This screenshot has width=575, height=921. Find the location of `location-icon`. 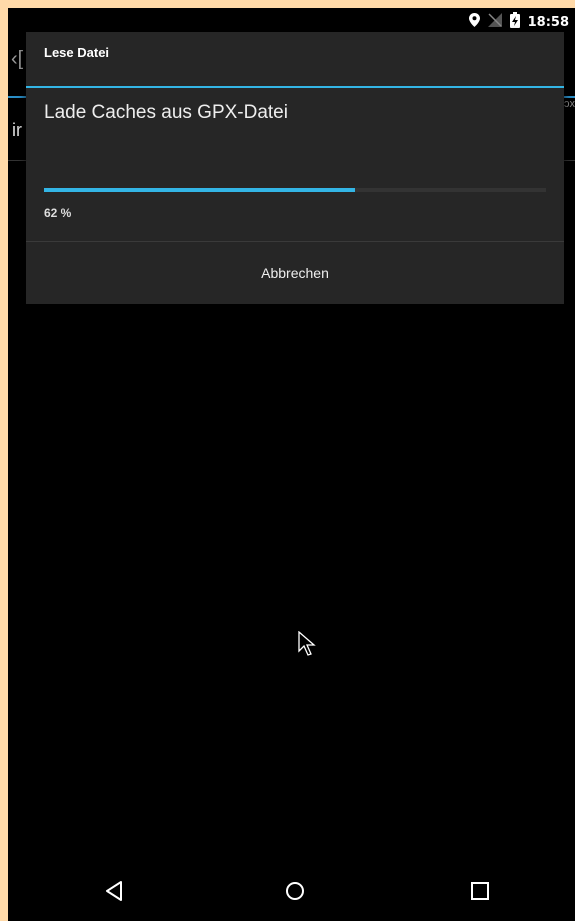

location-icon is located at coordinates (474, 22).